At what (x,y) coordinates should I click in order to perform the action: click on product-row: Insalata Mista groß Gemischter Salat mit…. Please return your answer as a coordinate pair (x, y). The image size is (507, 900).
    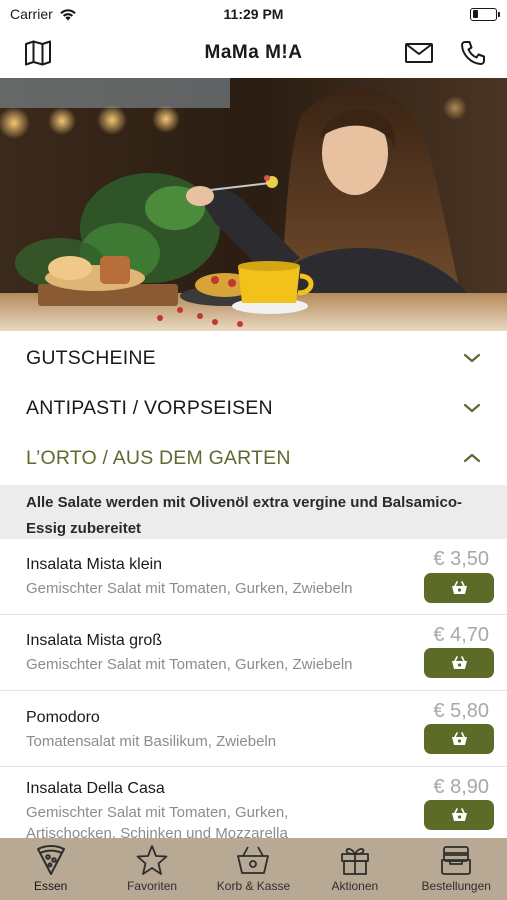
    Looking at the image, I should click on (253, 653).